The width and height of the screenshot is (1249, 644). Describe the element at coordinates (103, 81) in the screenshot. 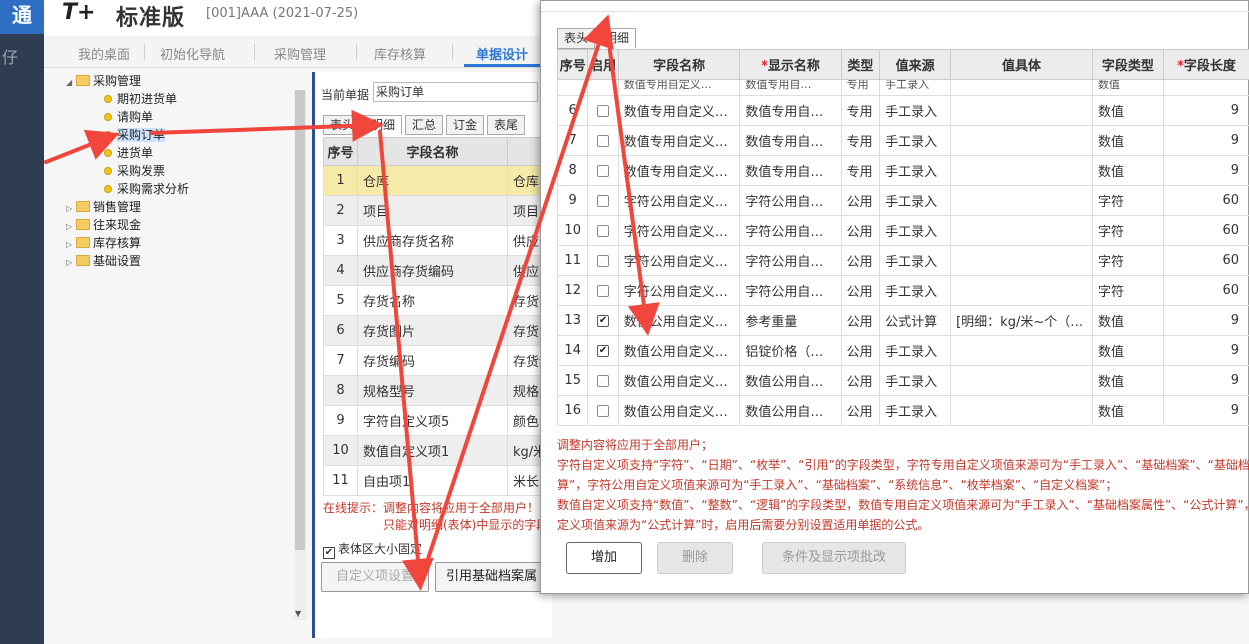

I see `tree-node-purchase: ◢ 采购管理` at that location.